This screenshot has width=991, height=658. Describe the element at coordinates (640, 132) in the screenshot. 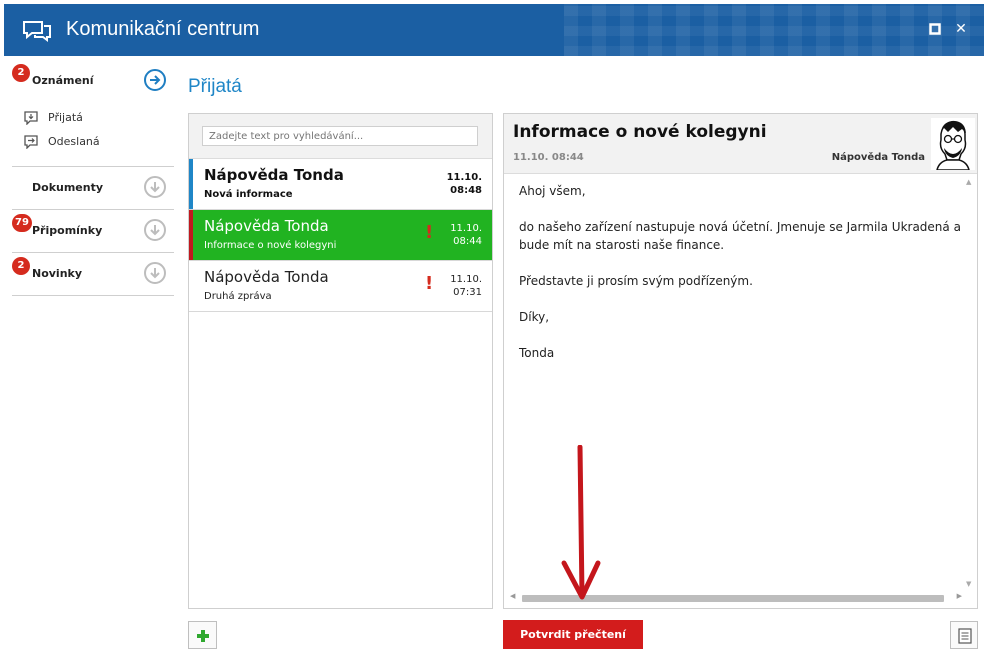

I see `message-title: Informace o nové kolegyni` at that location.